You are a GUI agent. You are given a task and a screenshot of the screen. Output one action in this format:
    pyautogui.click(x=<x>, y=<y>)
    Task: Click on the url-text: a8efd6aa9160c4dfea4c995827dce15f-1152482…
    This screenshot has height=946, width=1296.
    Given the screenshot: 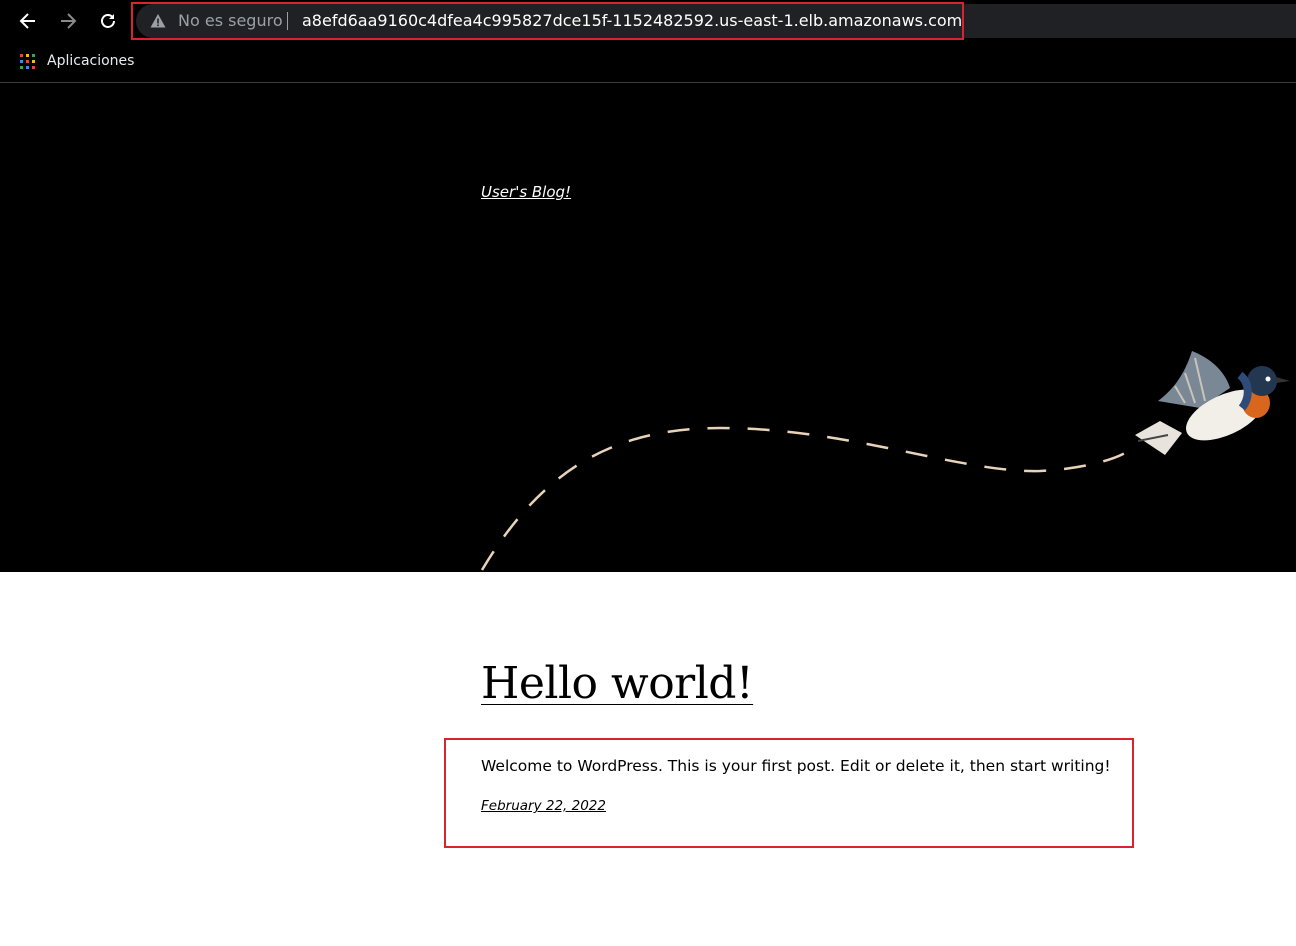 What is the action you would take?
    pyautogui.click(x=632, y=21)
    